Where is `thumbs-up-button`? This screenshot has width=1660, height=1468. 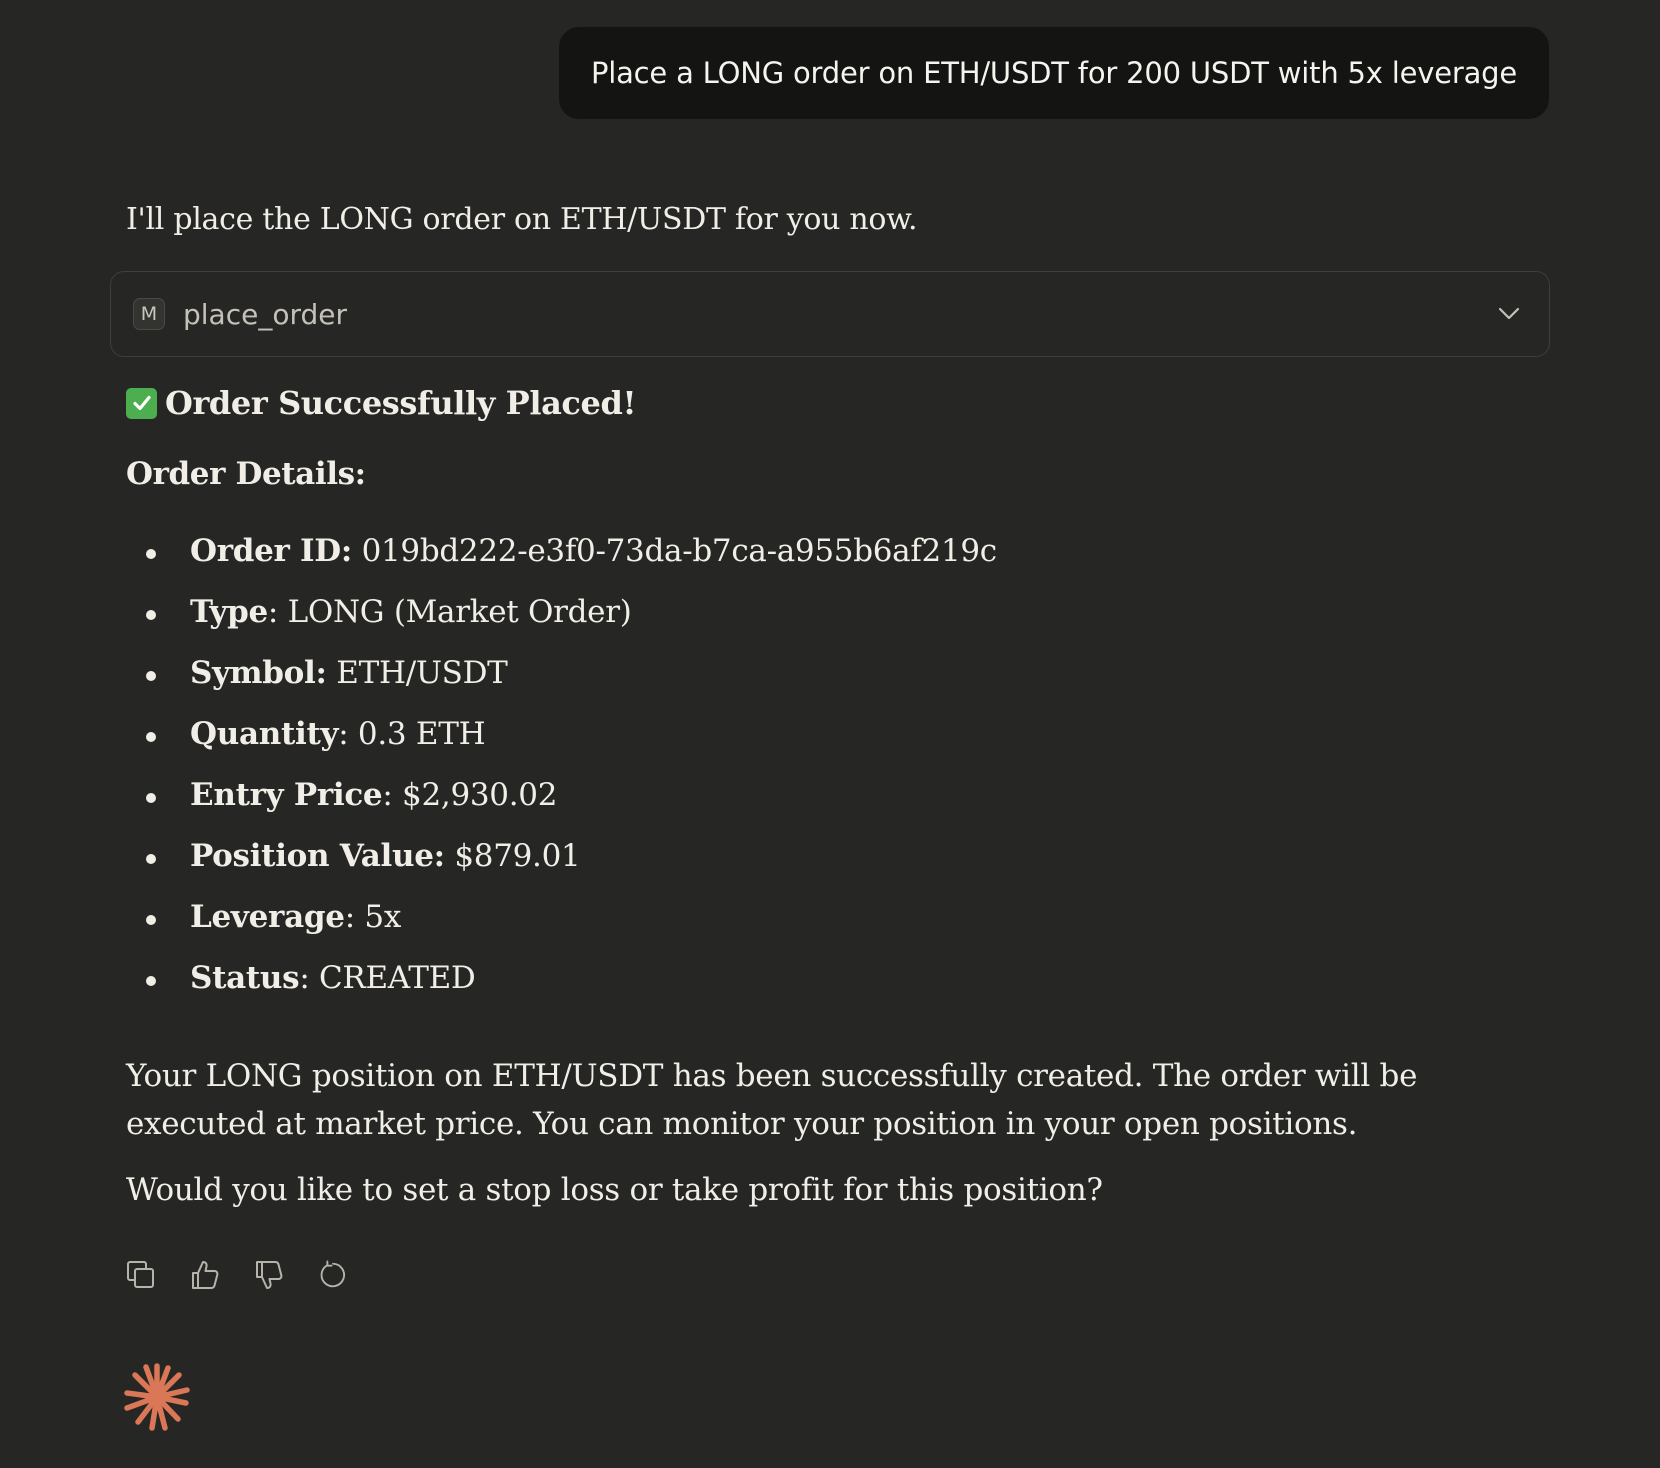
thumbs-up-button is located at coordinates (205, 1275).